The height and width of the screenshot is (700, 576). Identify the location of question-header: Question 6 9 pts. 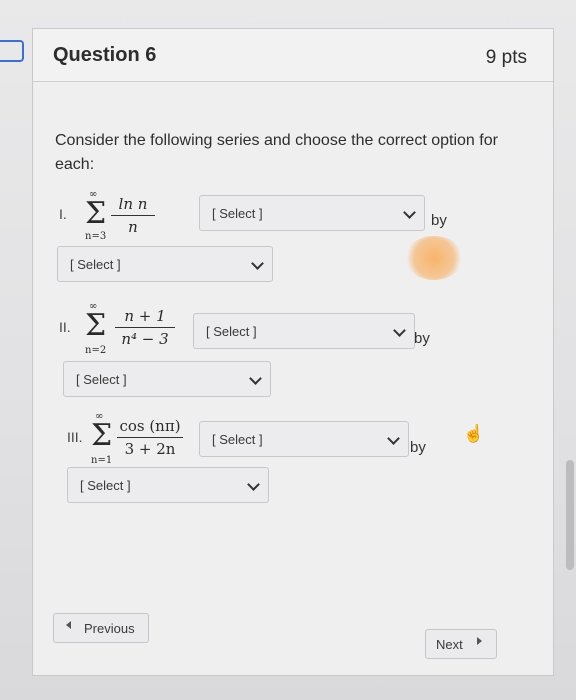
(293, 55).